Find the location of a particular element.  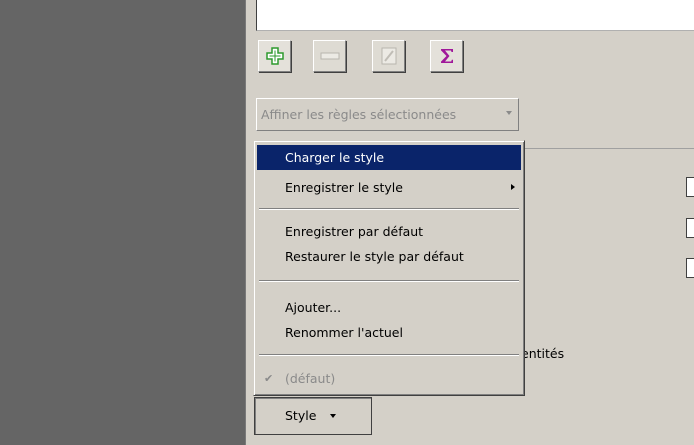

menu-item-load-style: Charger le style is located at coordinates (389, 157).